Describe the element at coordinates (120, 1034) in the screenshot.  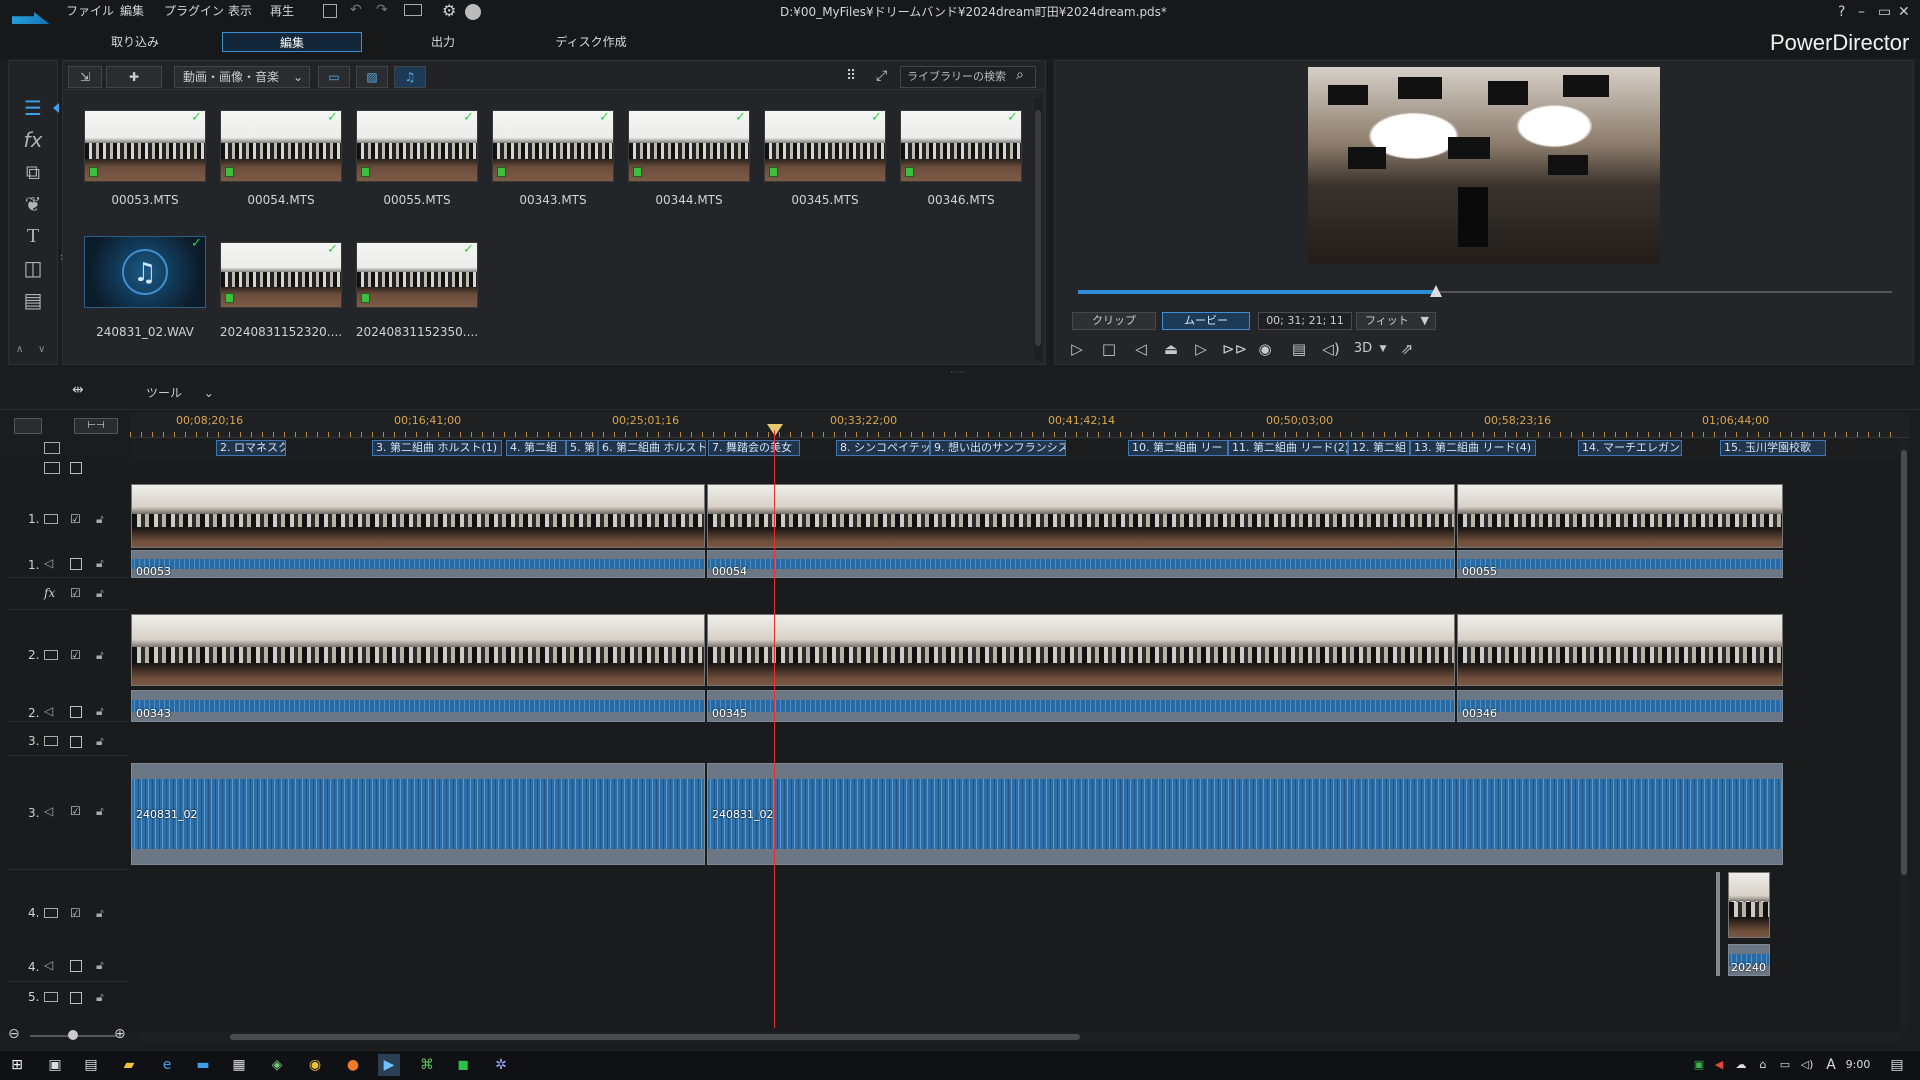
I see `zoom-in-icon: ⊕` at that location.